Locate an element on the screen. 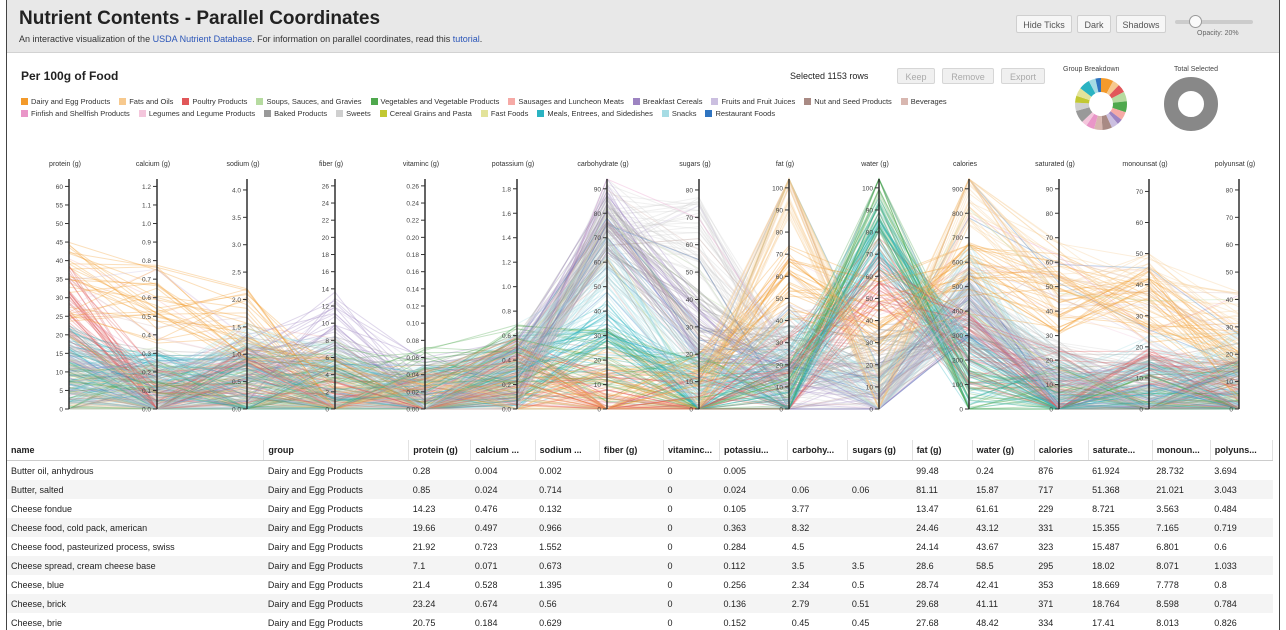  legend-item: Breakfast Cereals is located at coordinates (667, 102).